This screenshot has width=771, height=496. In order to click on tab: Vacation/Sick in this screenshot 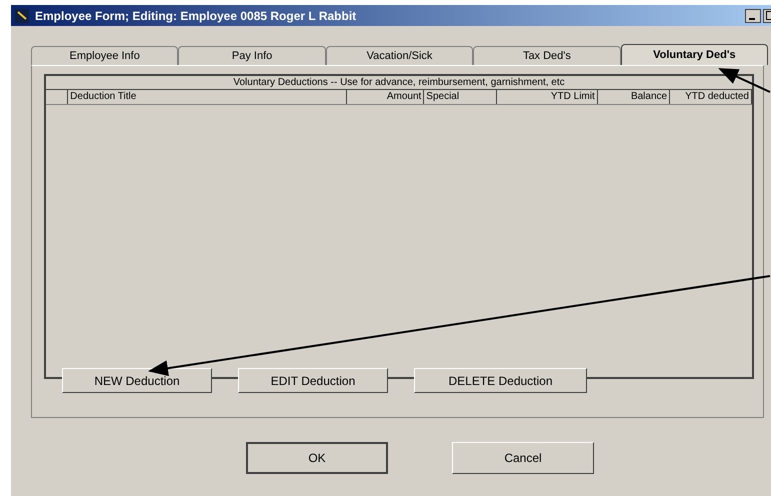, I will do `click(400, 55)`.